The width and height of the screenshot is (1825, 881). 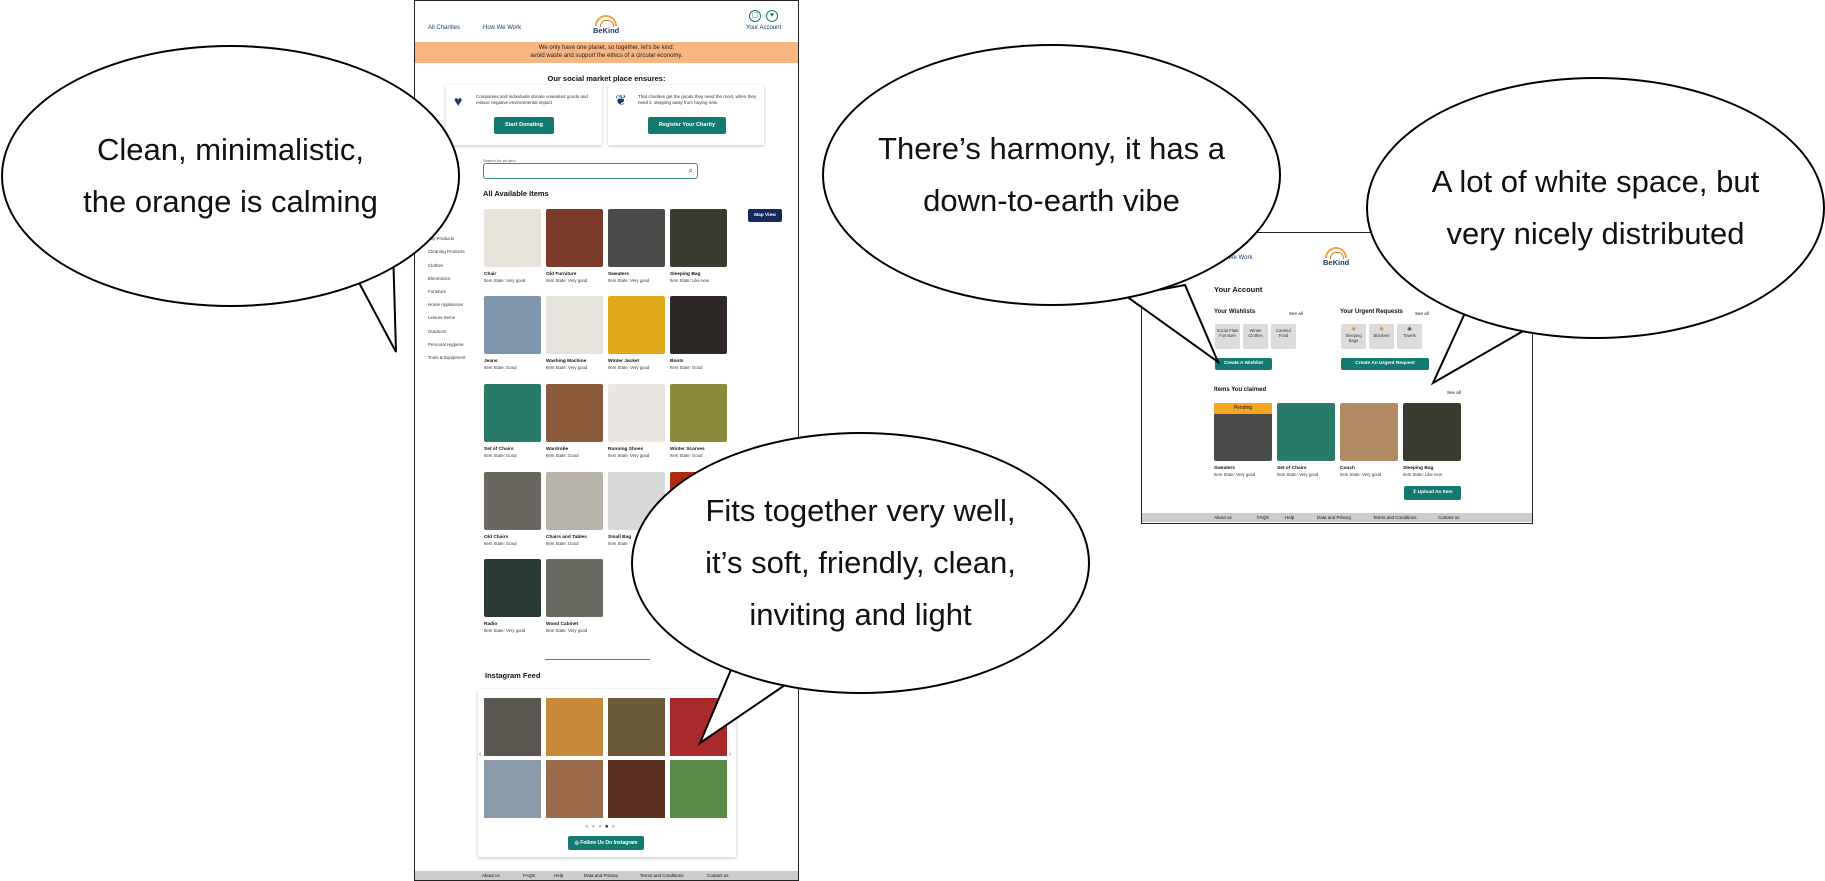 What do you see at coordinates (1381, 336) in the screenshot?
I see `urgent-item: ✱ Blankets` at bounding box center [1381, 336].